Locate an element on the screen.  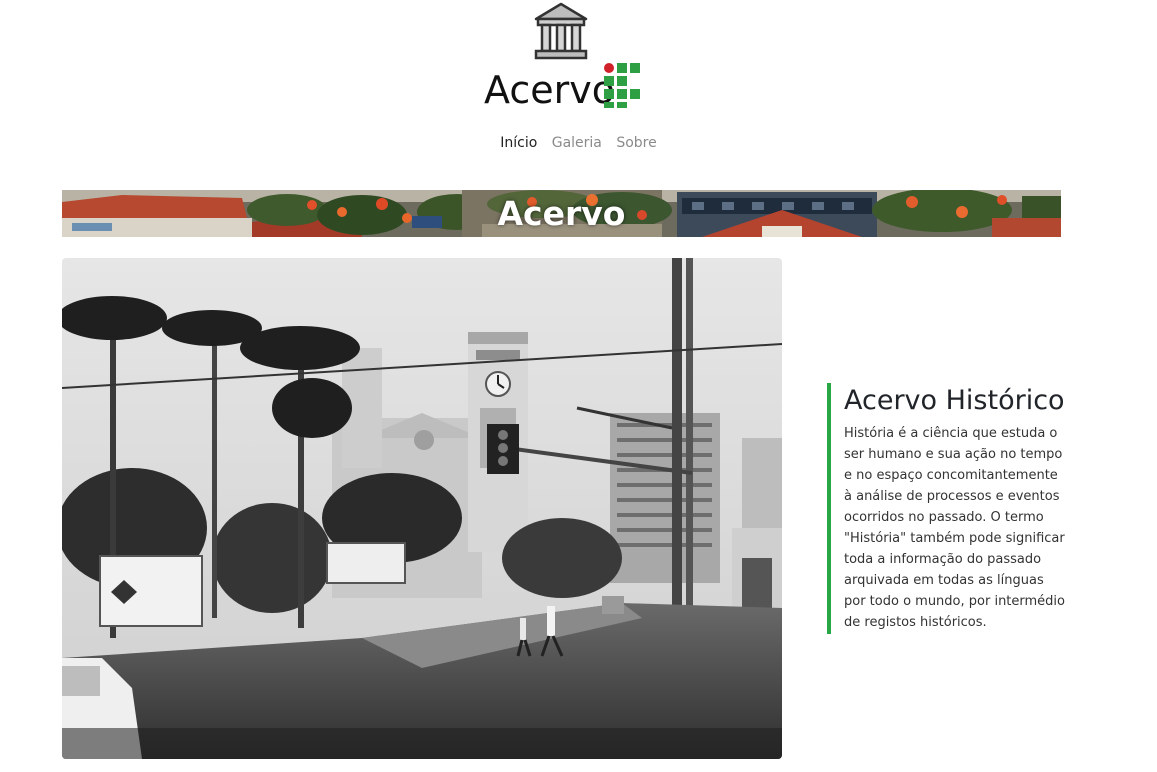
section-title: Acervo Histórico is located at coordinates (954, 400).